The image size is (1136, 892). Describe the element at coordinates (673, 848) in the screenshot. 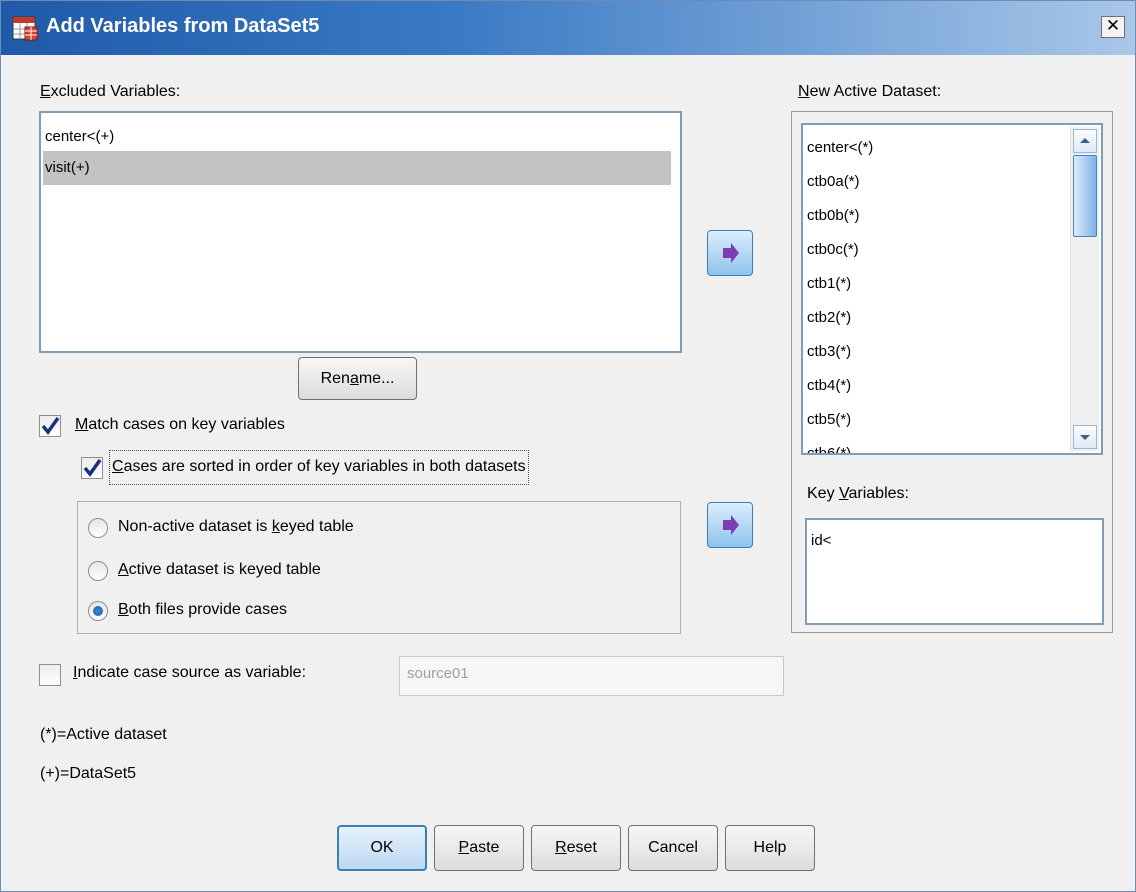

I see `cancel-button: Cancel` at that location.